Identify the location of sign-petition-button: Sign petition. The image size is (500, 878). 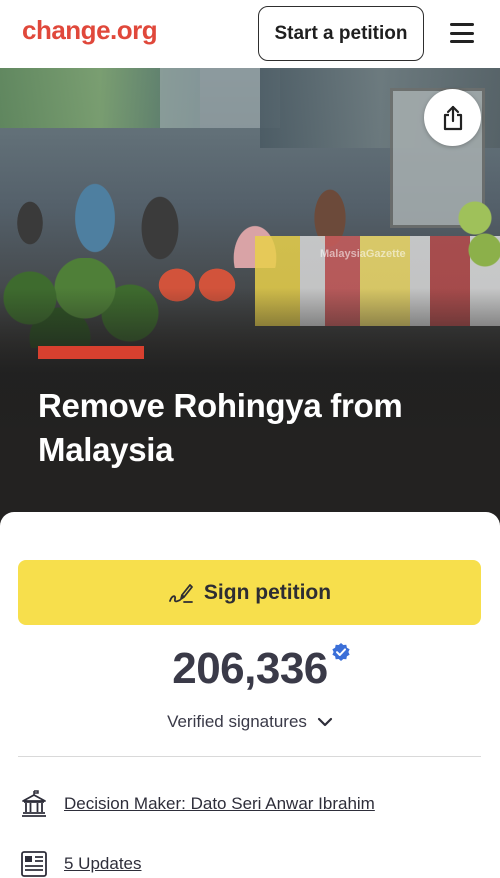
(249, 592).